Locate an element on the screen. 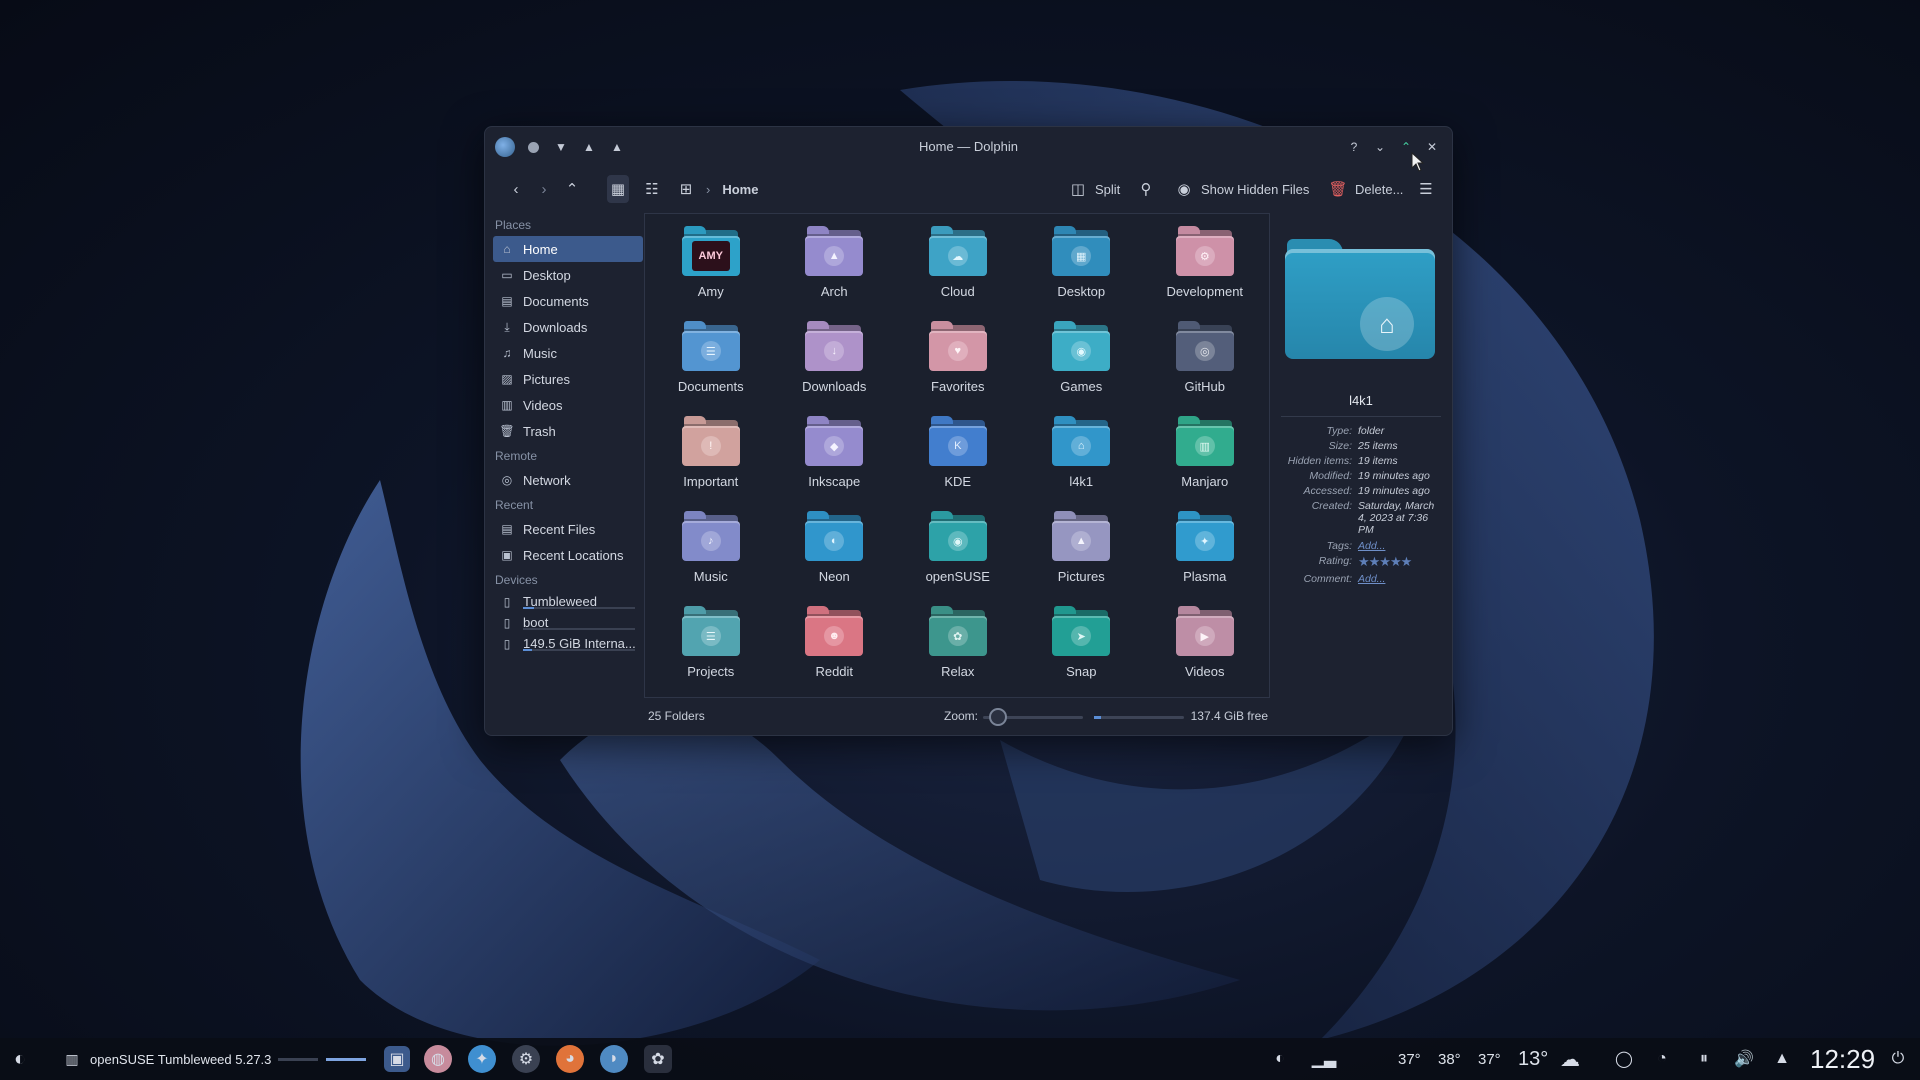 The height and width of the screenshot is (1080, 1920). forward-button: › is located at coordinates (544, 189).